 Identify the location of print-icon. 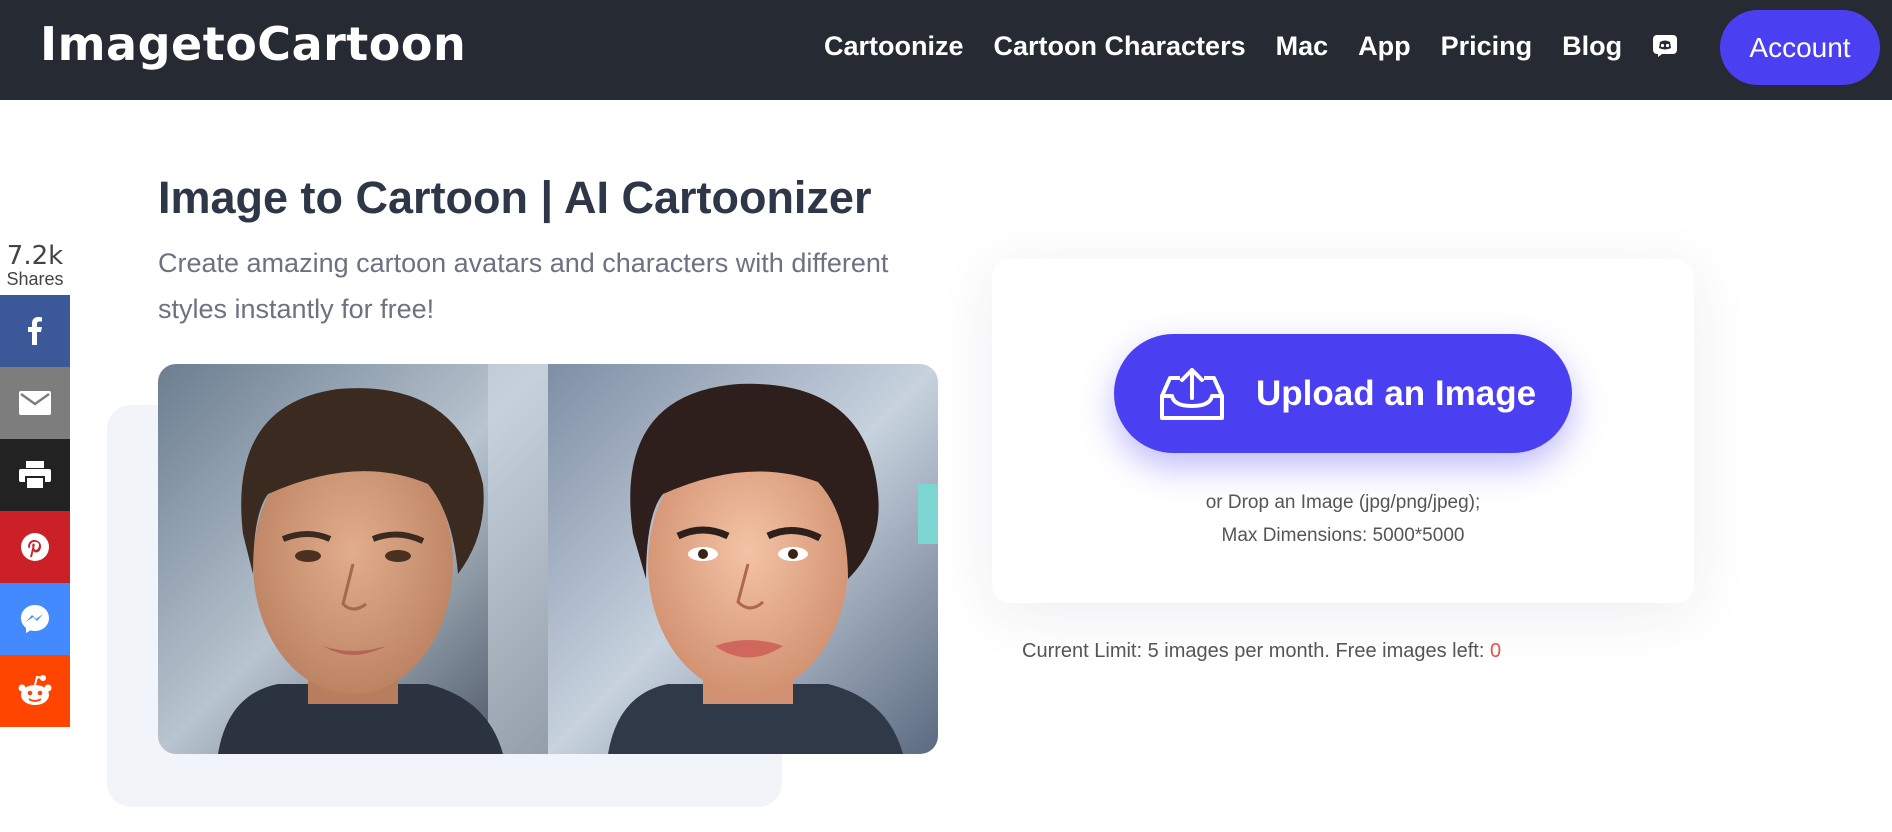
(35, 475).